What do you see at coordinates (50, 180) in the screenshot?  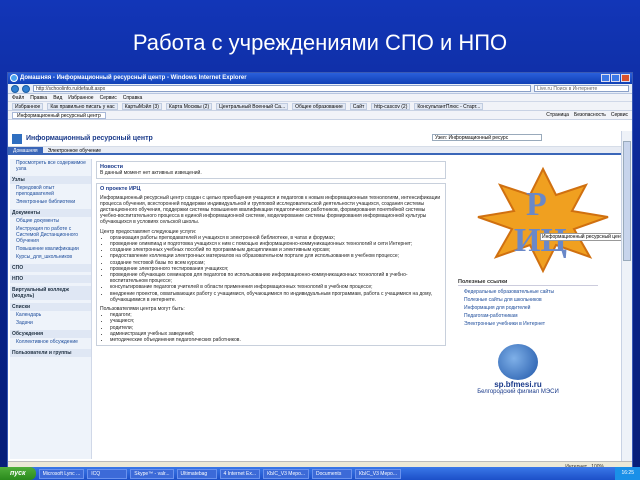 I see `nav-section: Узлы` at bounding box center [50, 180].